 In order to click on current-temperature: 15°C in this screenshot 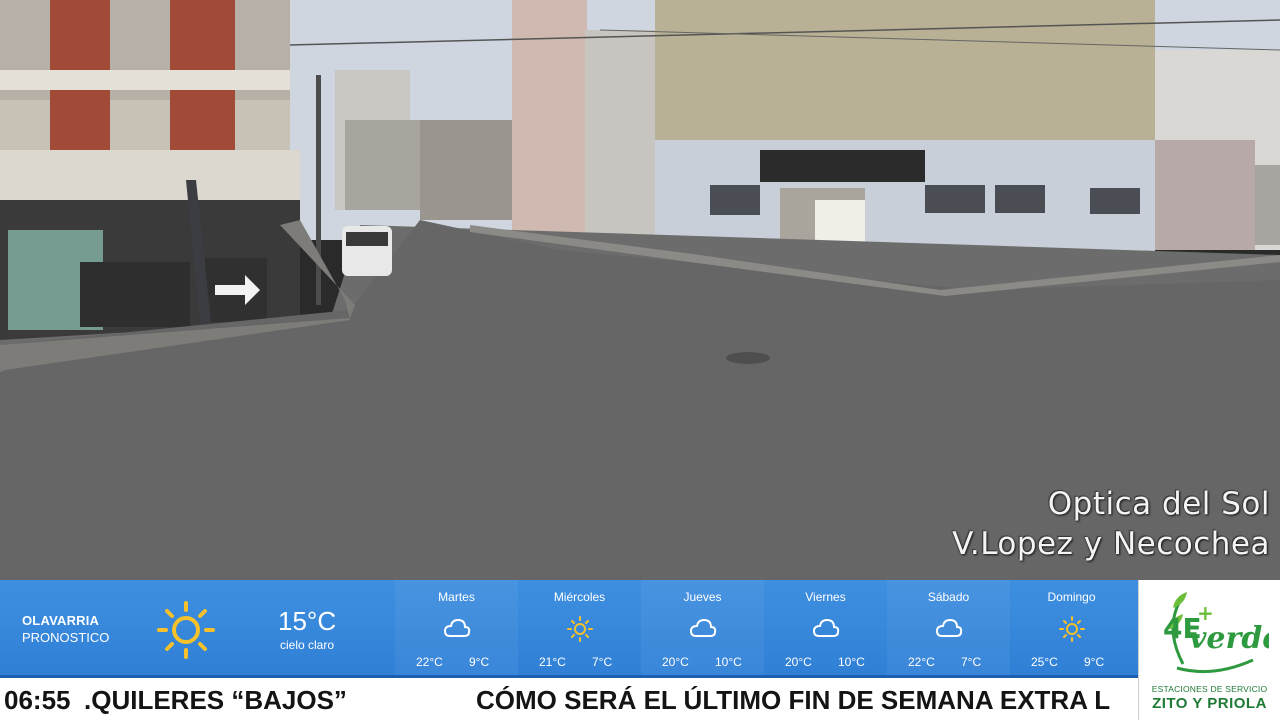, I will do `click(307, 621)`.